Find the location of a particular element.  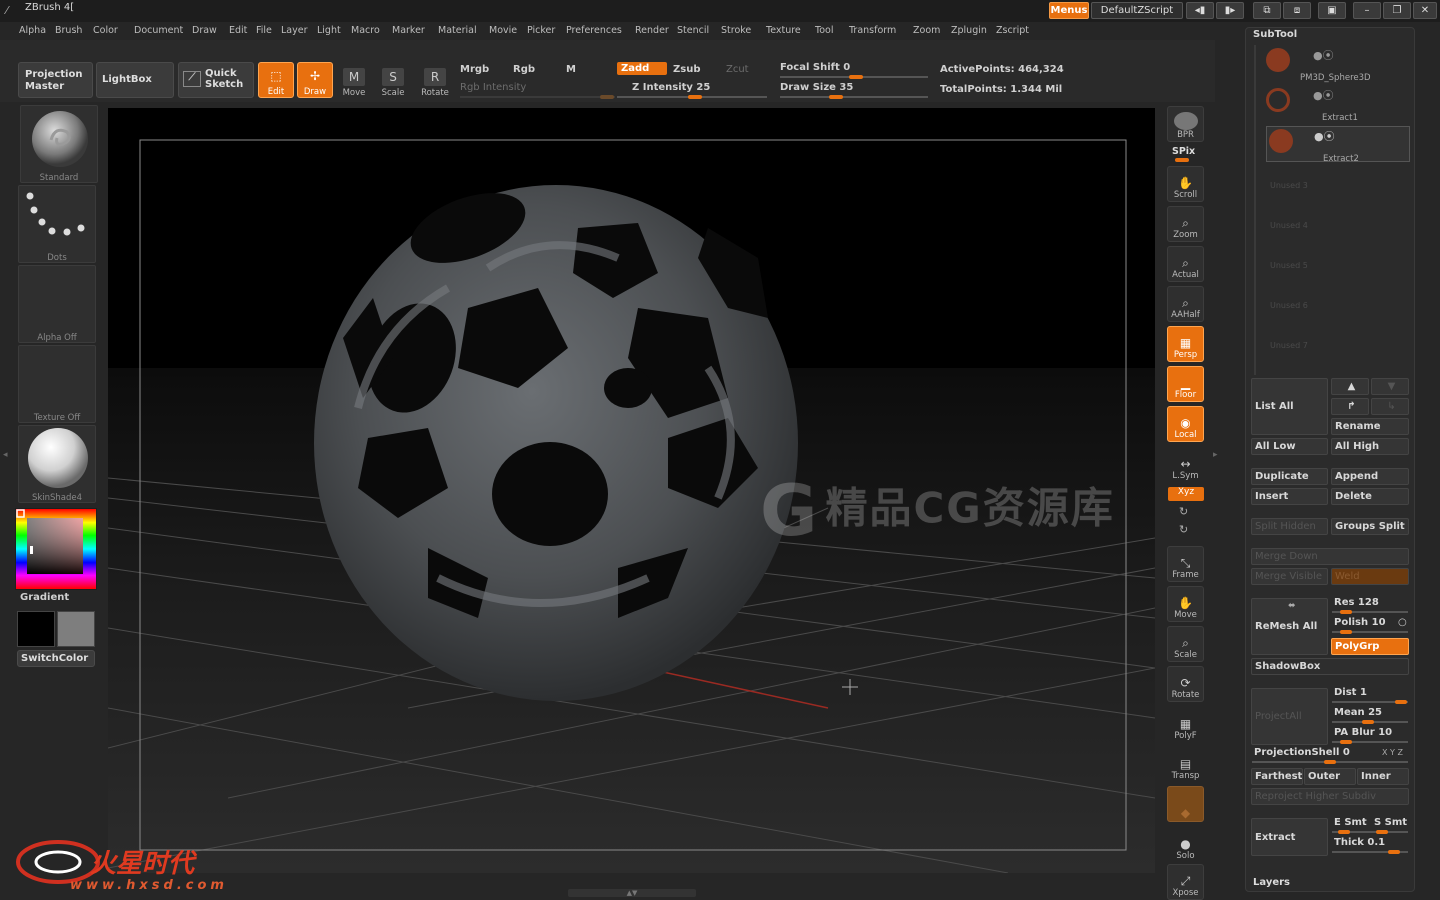

polyf-button: ▦ PolyF is located at coordinates (1185, 724).